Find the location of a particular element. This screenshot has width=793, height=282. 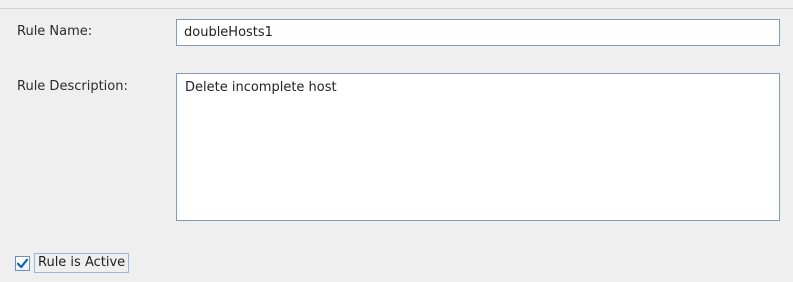

rule-active-checkbox is located at coordinates (22, 263).